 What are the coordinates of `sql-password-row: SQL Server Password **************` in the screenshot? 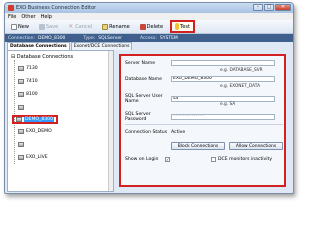 It's located at (200, 117).